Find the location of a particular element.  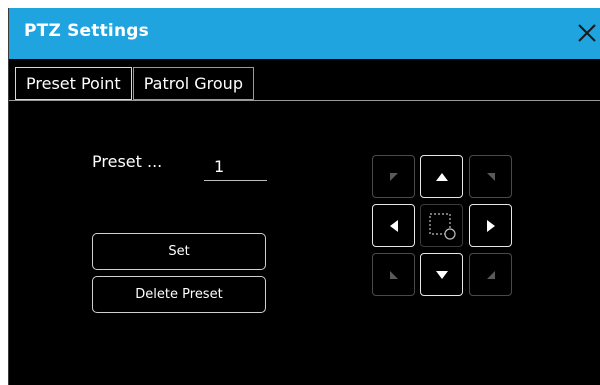

tab-bar: Preset Point Patrol Group is located at coordinates (134, 83).